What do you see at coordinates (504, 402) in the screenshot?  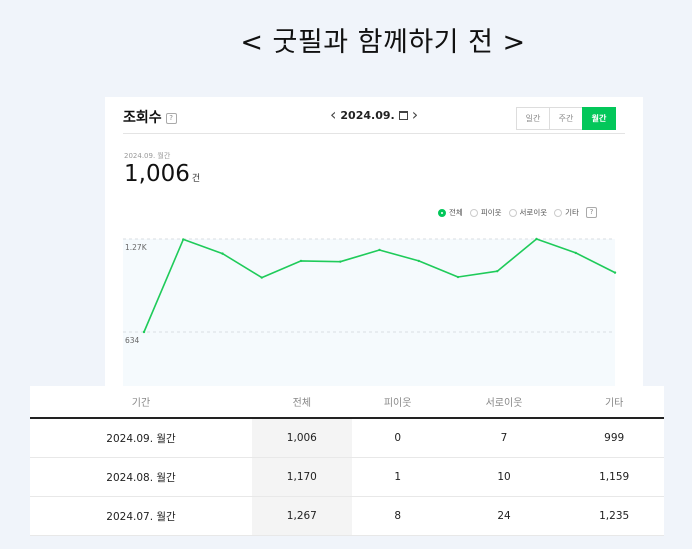 I see `col-mutual: 서로이웃` at bounding box center [504, 402].